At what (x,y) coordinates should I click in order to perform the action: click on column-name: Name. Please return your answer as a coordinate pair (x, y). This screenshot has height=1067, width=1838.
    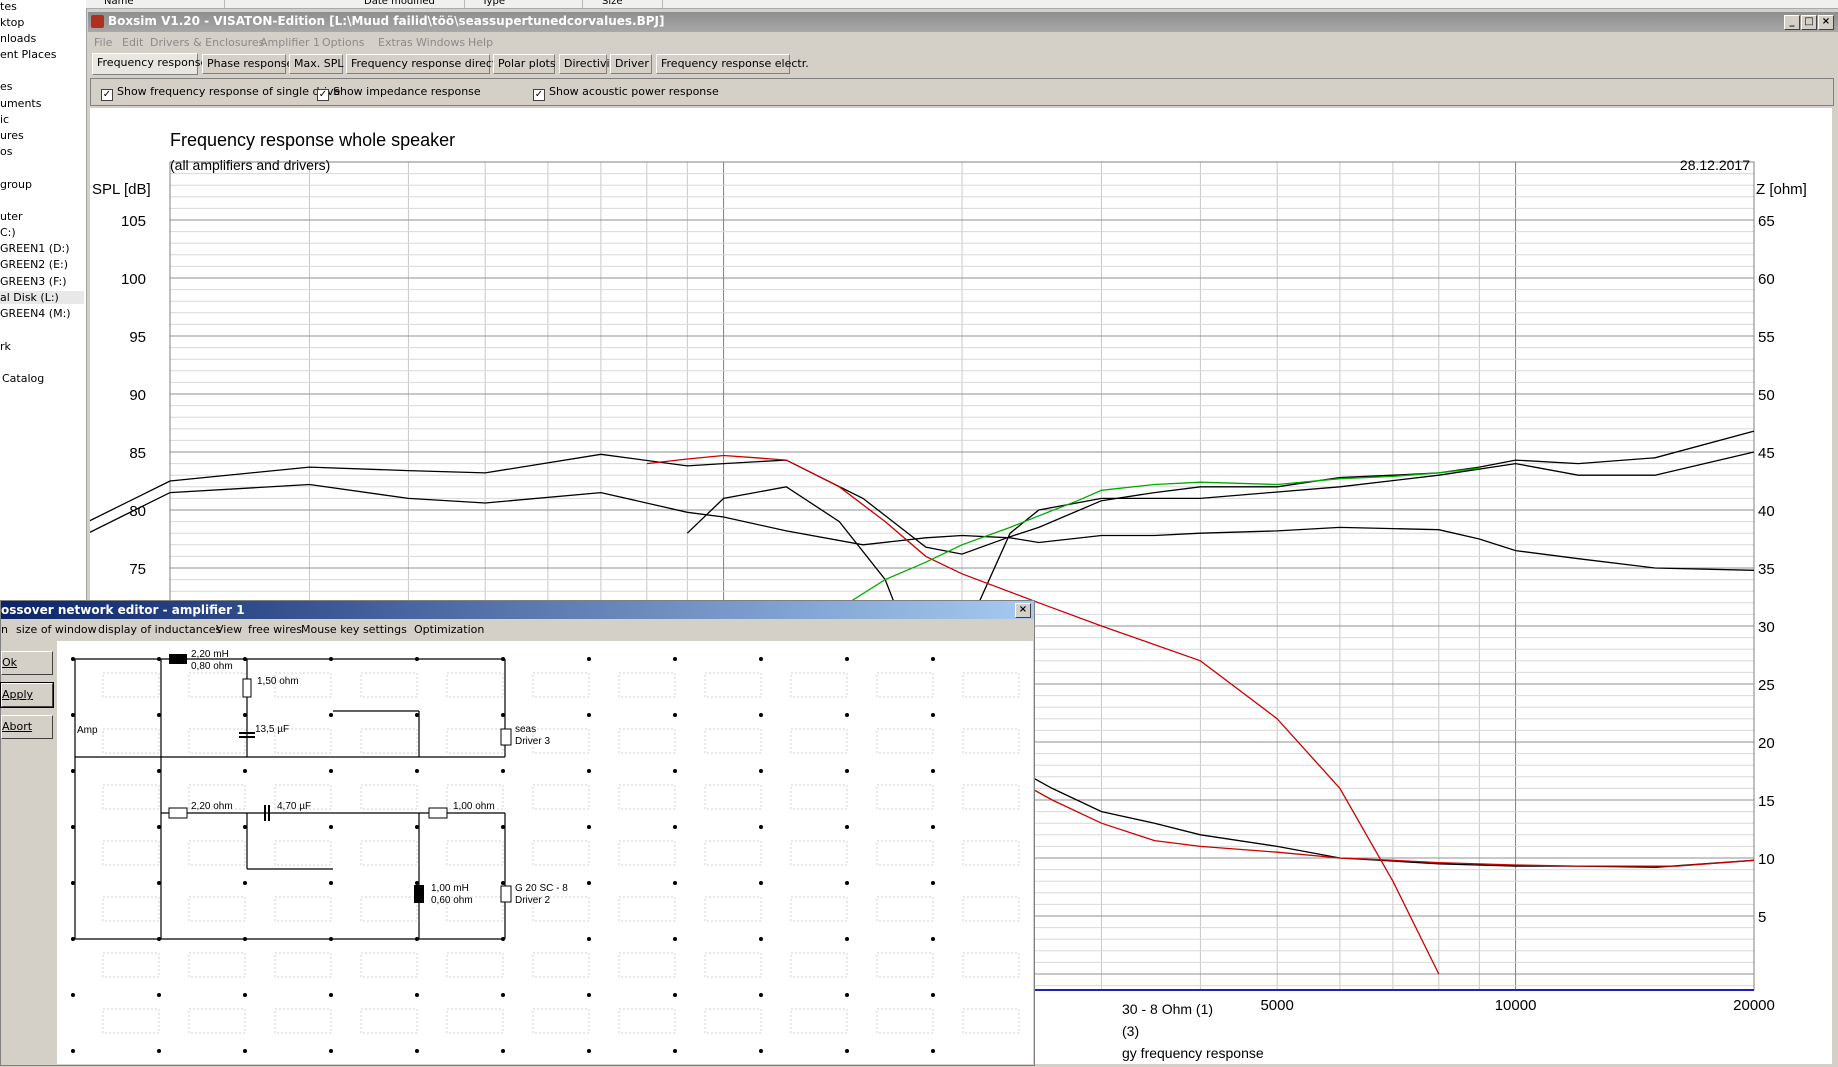
    Looking at the image, I should click on (164, 4).